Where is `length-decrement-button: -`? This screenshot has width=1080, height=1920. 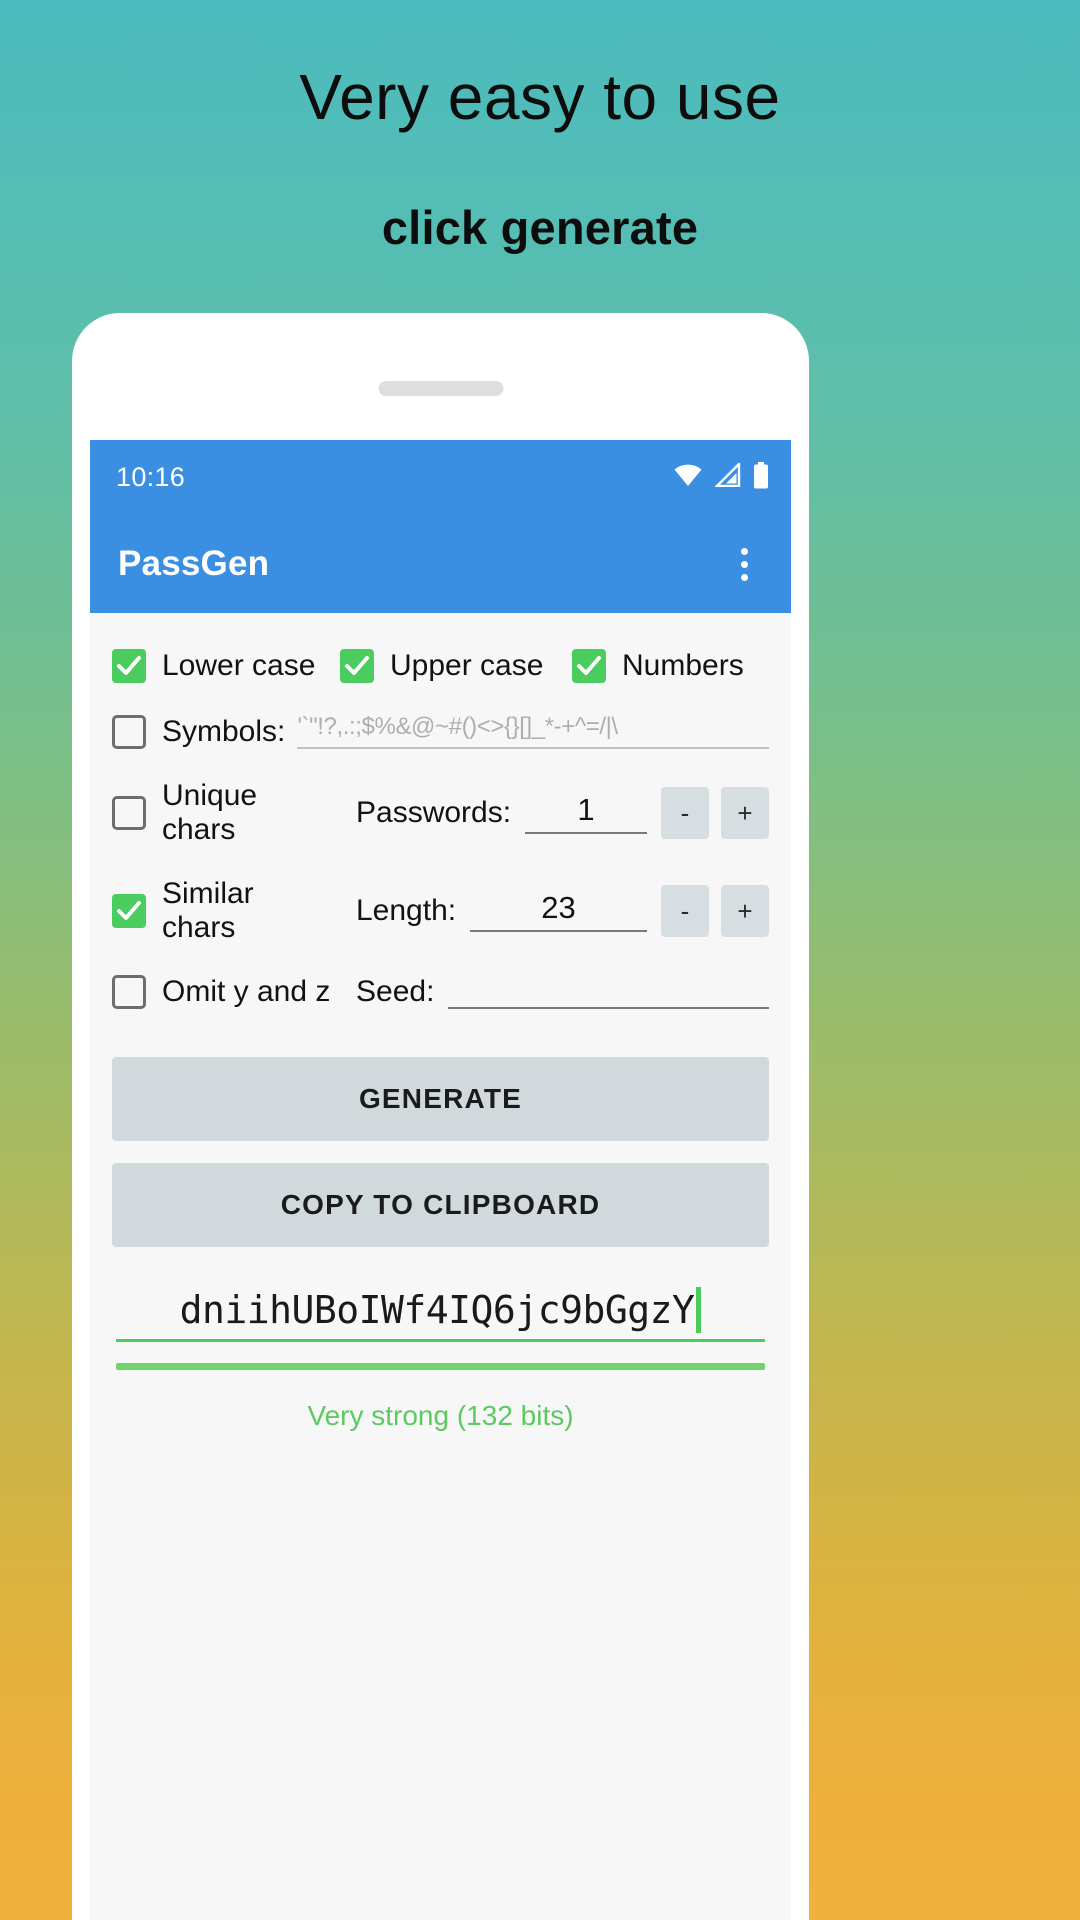
length-decrement-button: - is located at coordinates (685, 911).